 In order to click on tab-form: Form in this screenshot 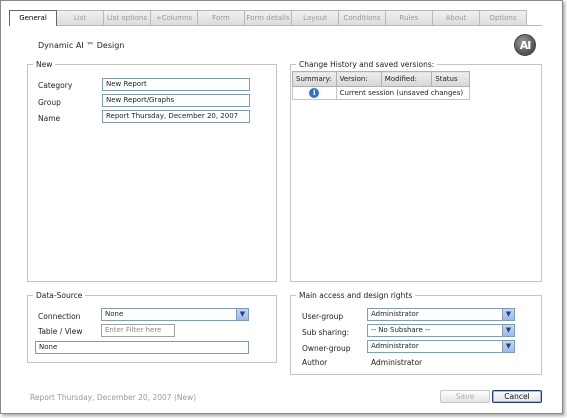, I will do `click(221, 17)`.